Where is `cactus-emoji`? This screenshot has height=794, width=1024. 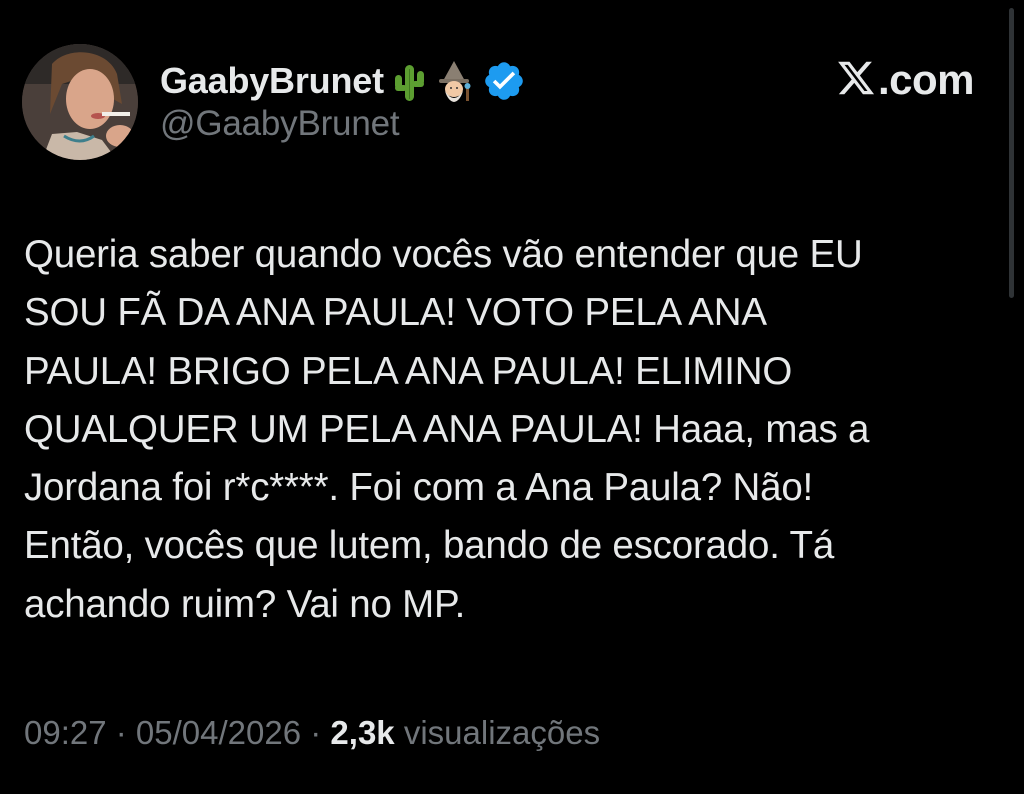 cactus-emoji is located at coordinates (409, 81).